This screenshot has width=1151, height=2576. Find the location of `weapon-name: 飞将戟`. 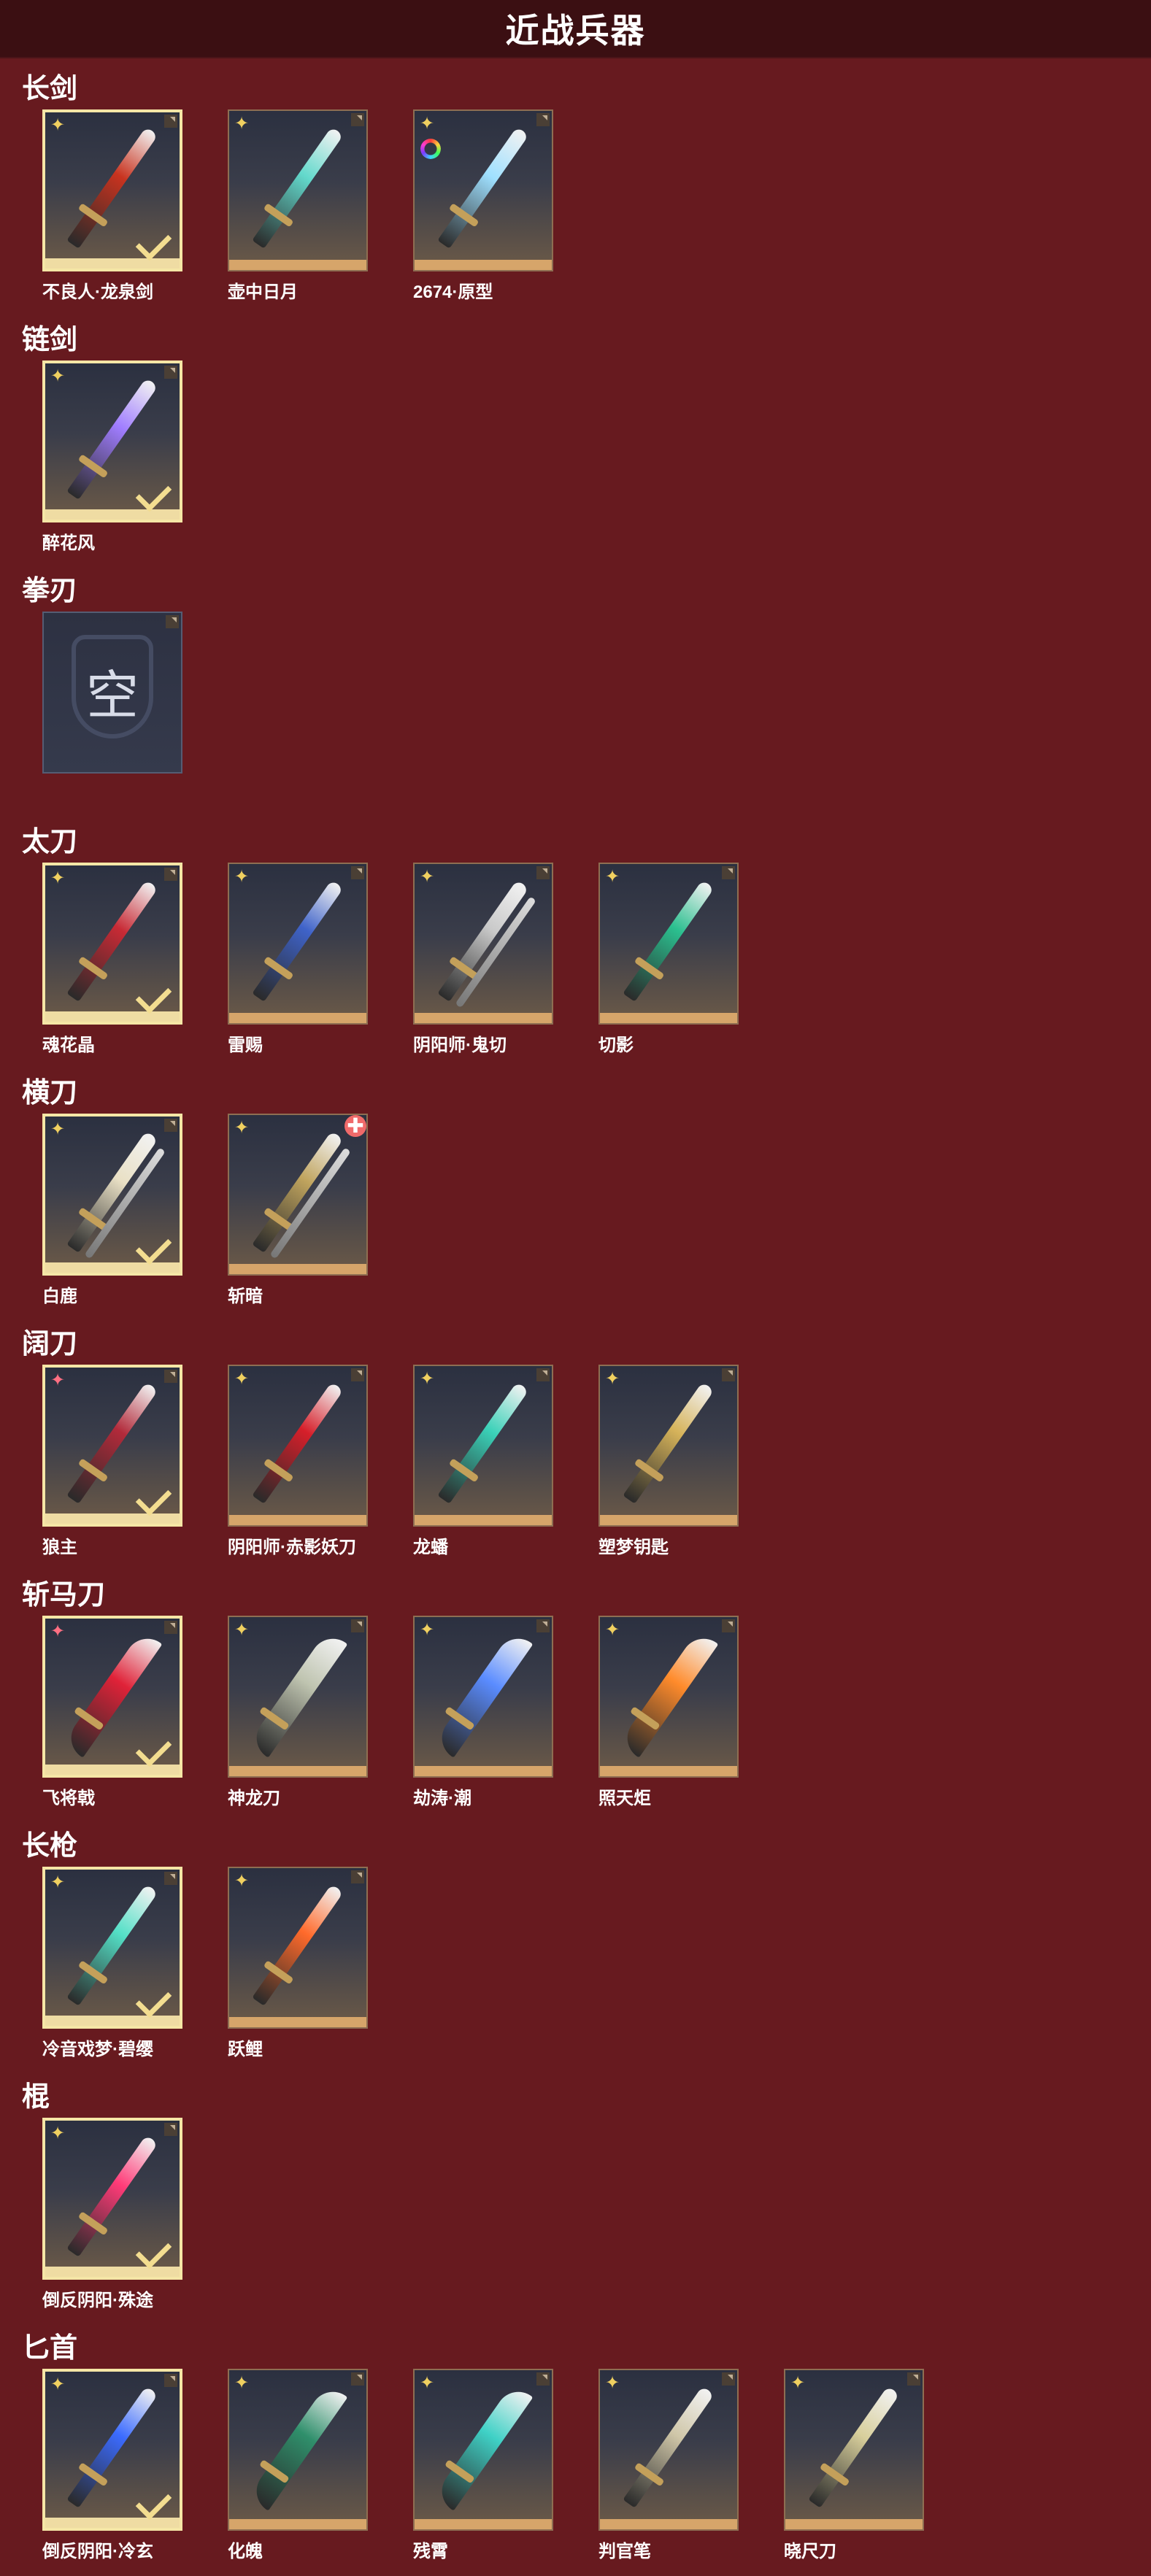

weapon-name: 飞将戟 is located at coordinates (68, 1798).